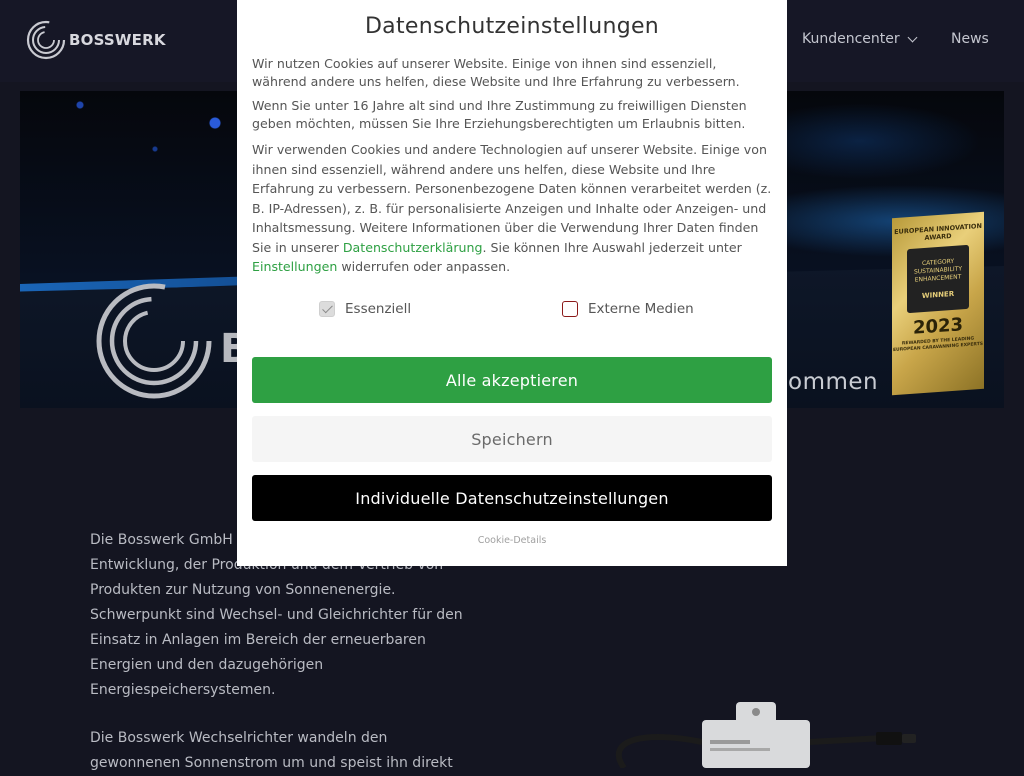 Image resolution: width=1024 pixels, height=776 pixels. Describe the element at coordinates (512, 26) in the screenshot. I see `dialog-title: Datenschutzeinstellungen` at that location.